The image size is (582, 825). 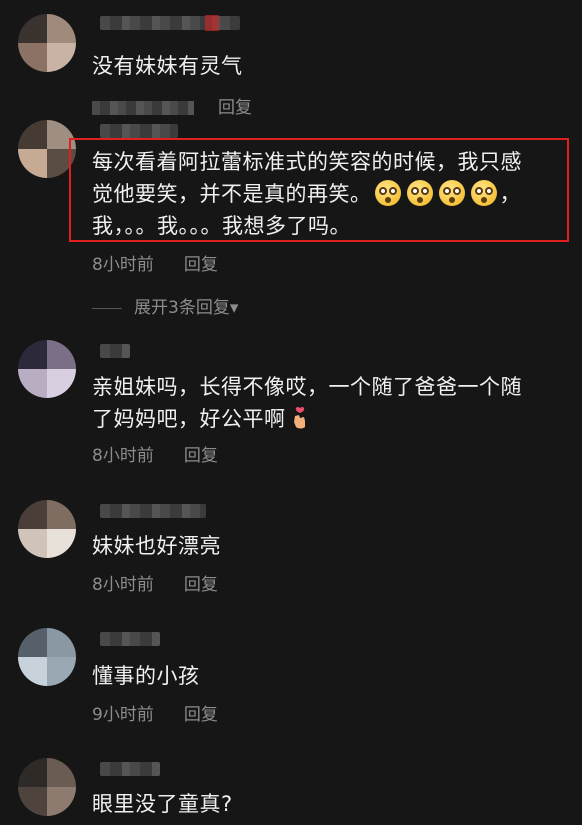 What do you see at coordinates (107, 308) in the screenshot?
I see `divider` at bounding box center [107, 308].